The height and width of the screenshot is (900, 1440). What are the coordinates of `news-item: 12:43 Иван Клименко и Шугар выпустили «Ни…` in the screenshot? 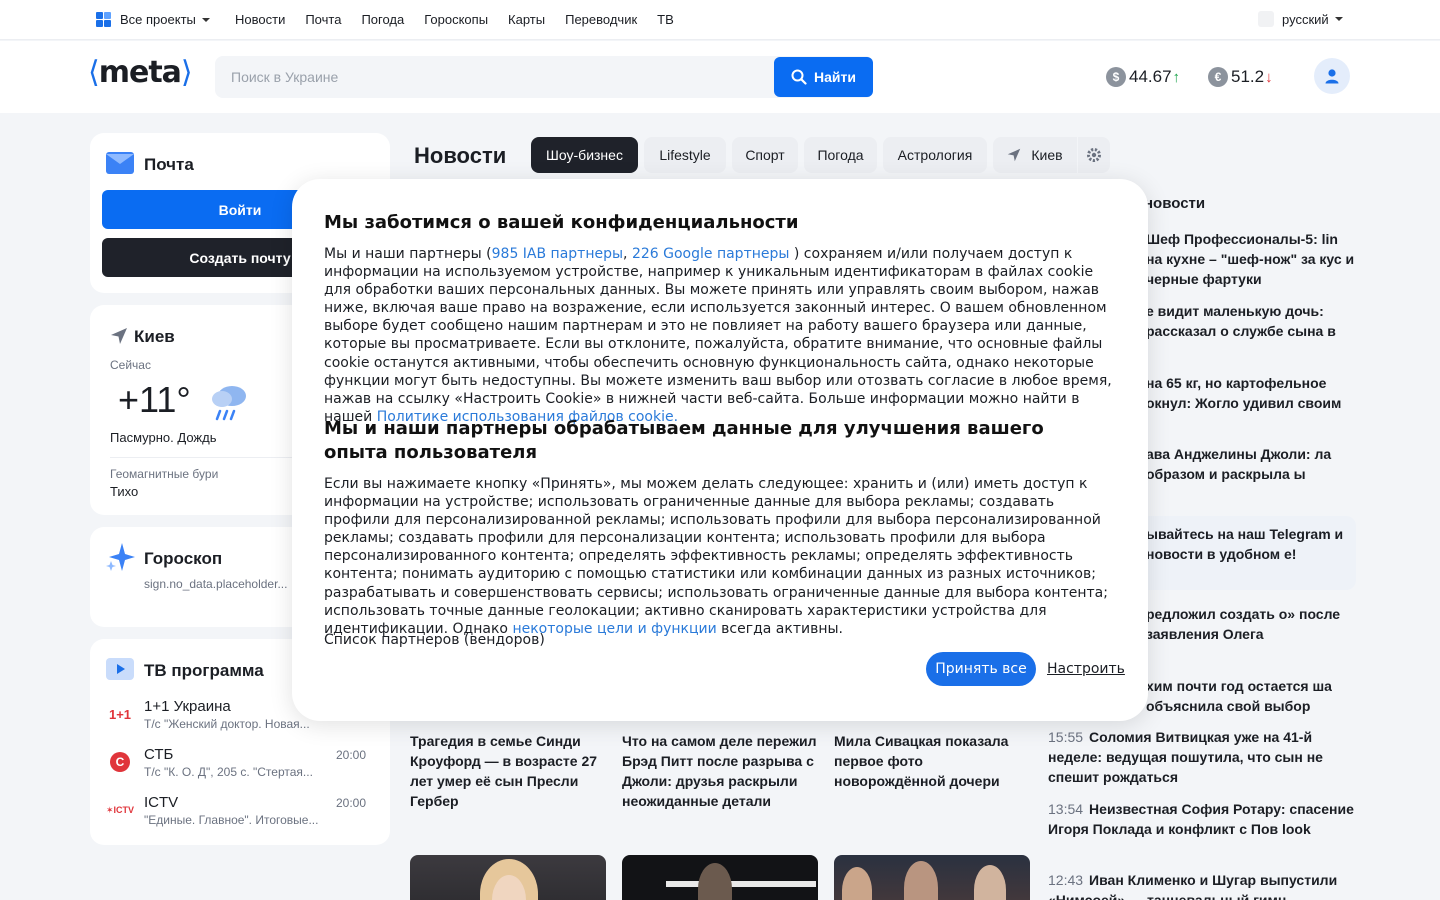 It's located at (1203, 885).